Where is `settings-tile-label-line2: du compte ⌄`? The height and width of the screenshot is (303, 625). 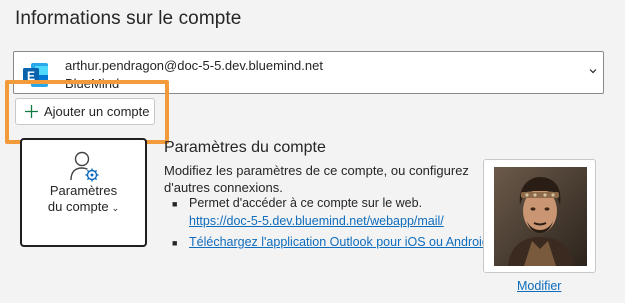 settings-tile-label-line2: du compte ⌄ is located at coordinates (83, 206).